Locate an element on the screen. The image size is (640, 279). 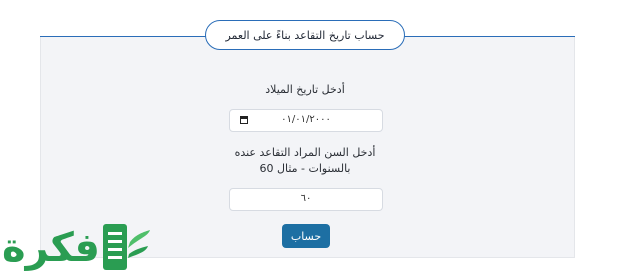
retirement-age-value: ٦٠ is located at coordinates (306, 198).